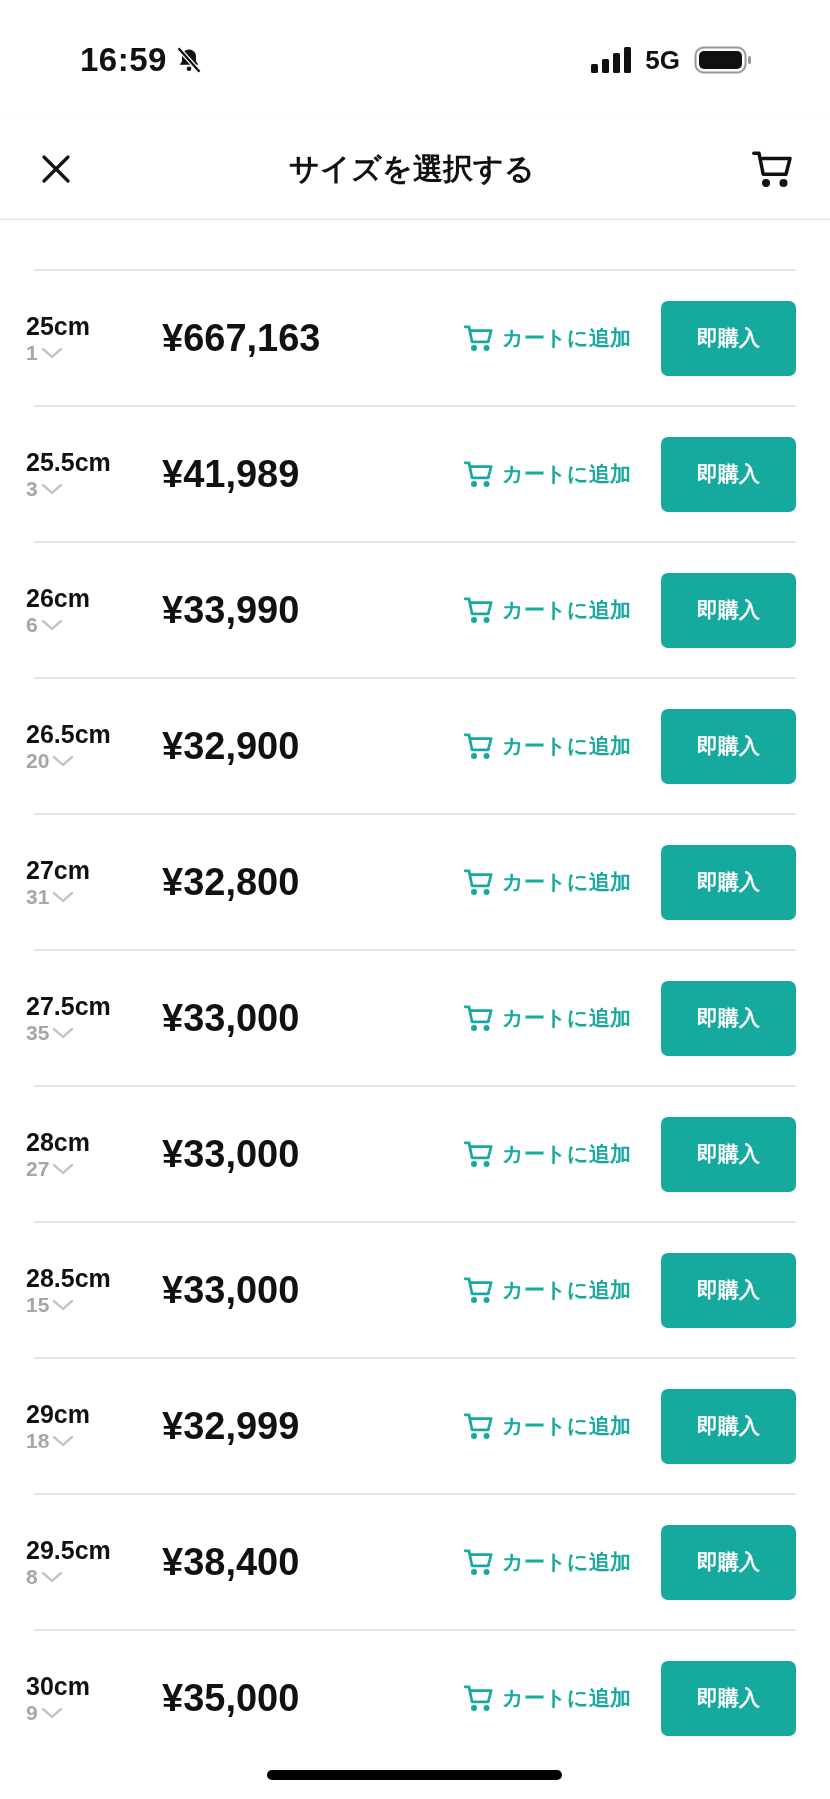  What do you see at coordinates (723, 60) in the screenshot?
I see `battery-icon` at bounding box center [723, 60].